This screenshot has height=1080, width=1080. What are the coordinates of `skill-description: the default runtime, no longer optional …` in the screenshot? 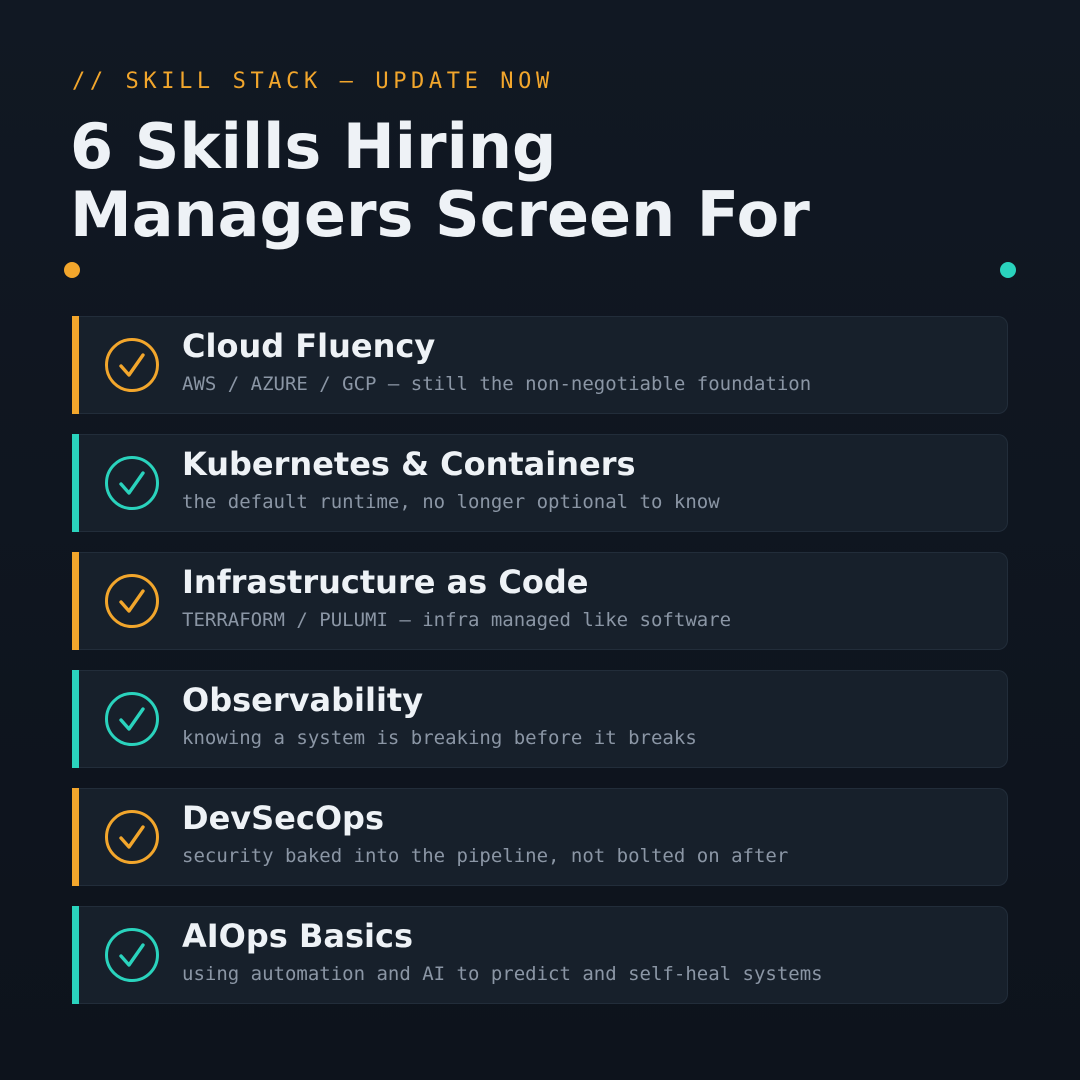 It's located at (451, 502).